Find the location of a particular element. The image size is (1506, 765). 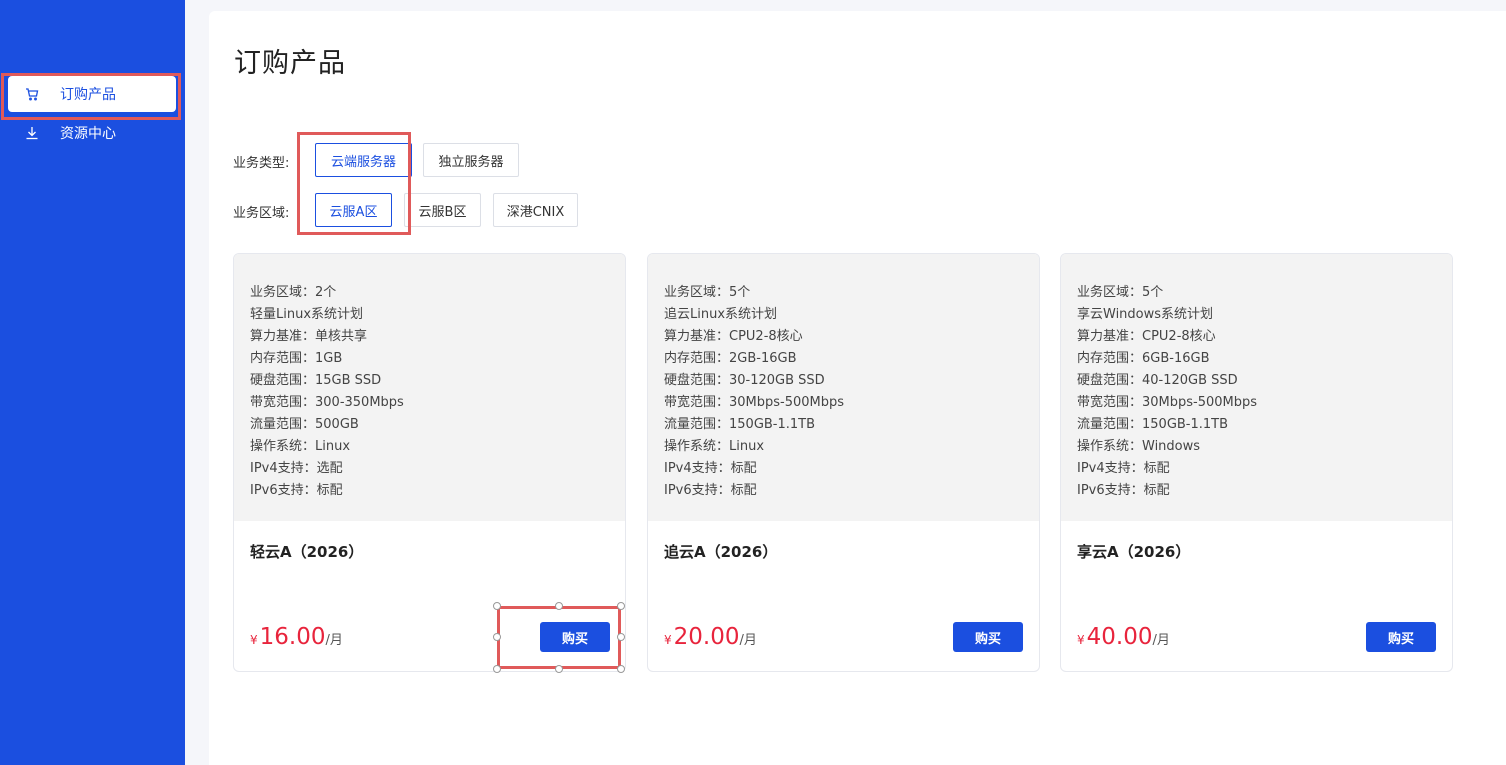

sidebar-item-resource-center: 资源中心 is located at coordinates (92, 133).